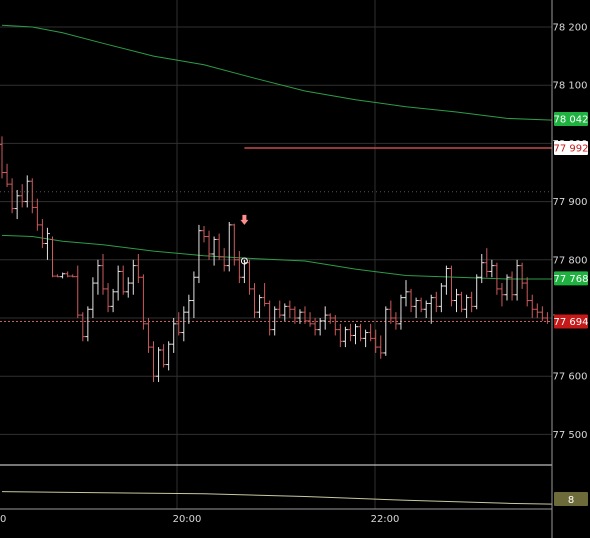 The image size is (590, 538). I want to click on price-tag-label: 77 768, so click(571, 279).